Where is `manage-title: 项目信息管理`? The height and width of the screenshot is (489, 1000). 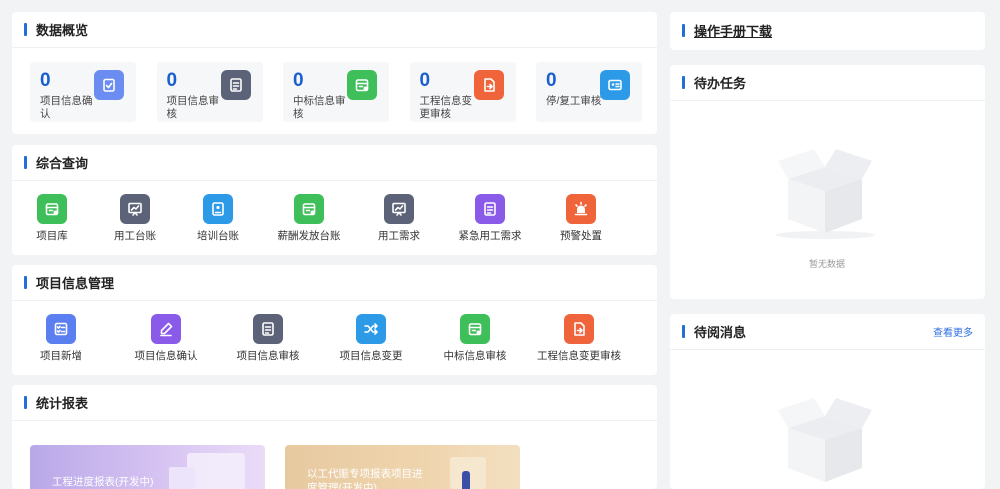
manage-title: 项目信息管理 is located at coordinates (75, 283).